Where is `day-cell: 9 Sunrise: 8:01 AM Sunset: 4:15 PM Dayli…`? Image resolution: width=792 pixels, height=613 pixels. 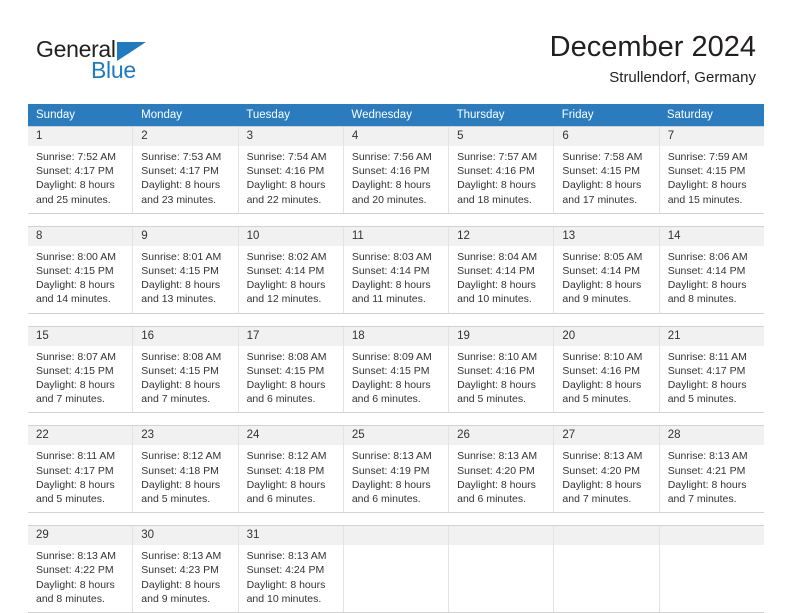 day-cell: 9 Sunrise: 8:01 AM Sunset: 4:15 PM Dayli… is located at coordinates (186, 269).